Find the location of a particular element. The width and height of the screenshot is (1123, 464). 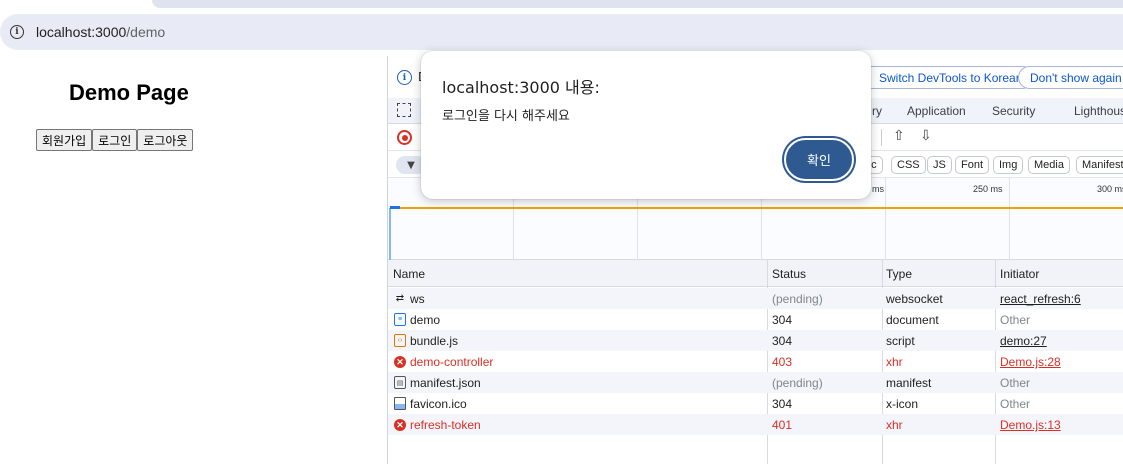

timeline-selection-edge is located at coordinates (390, 234).